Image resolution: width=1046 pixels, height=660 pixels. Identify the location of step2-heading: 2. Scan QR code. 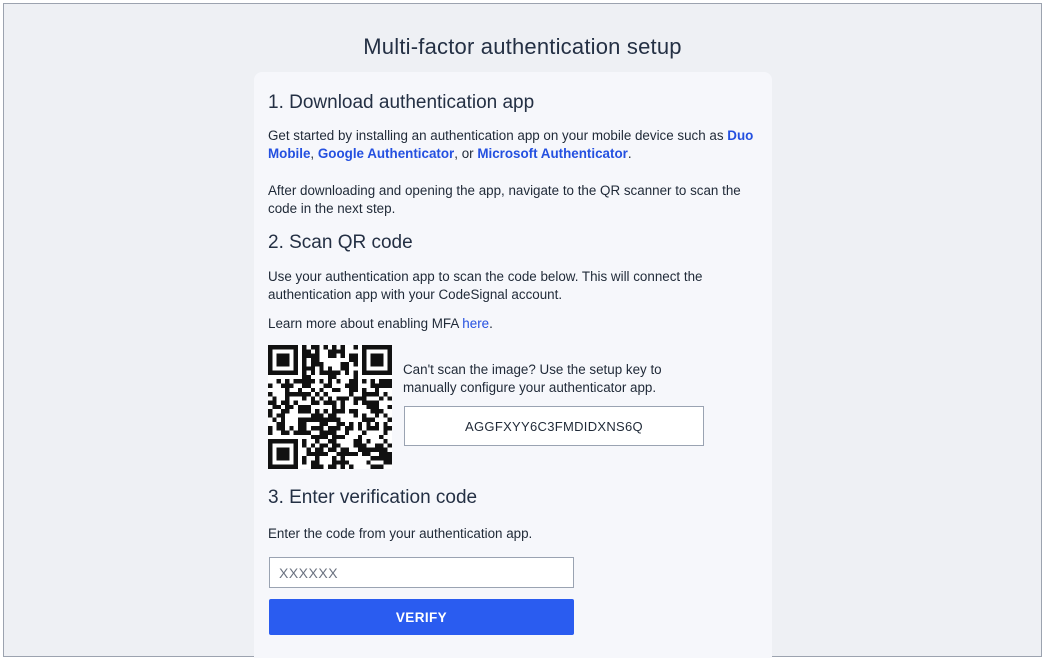
(340, 242).